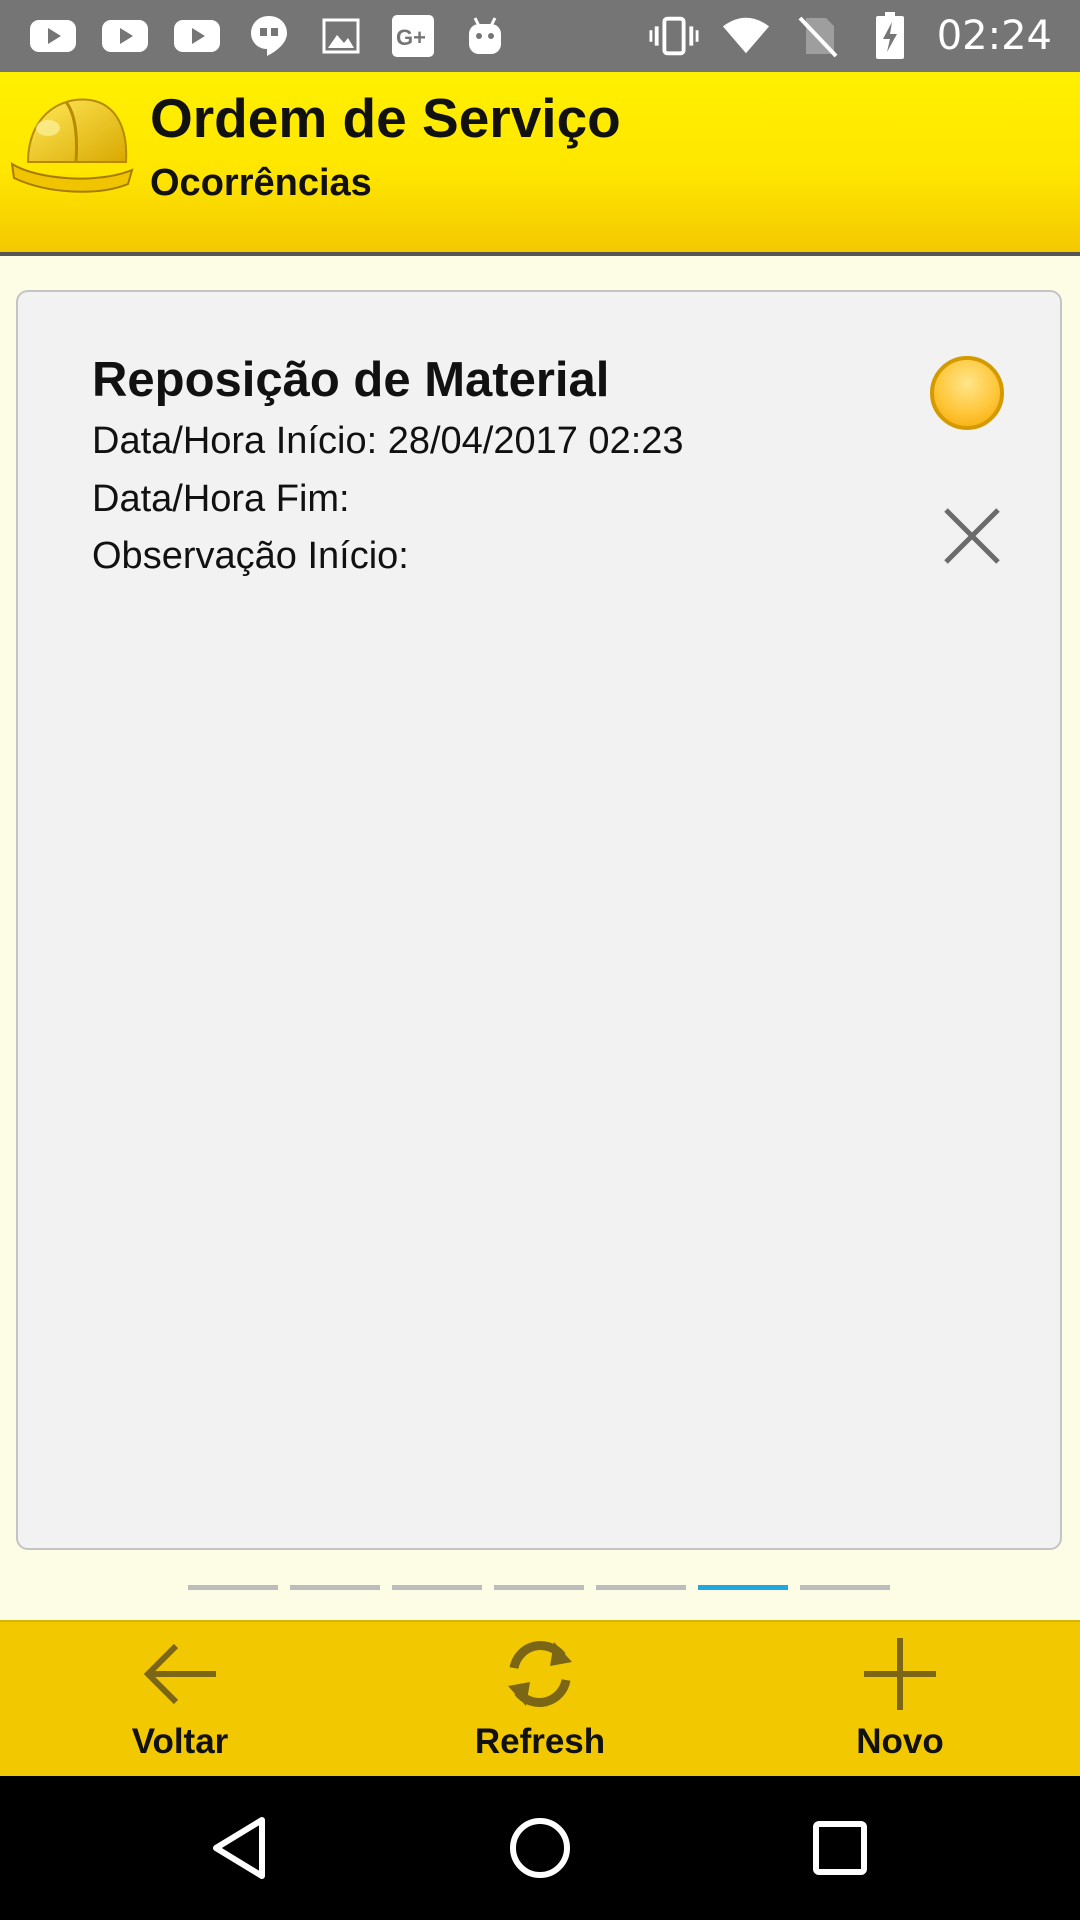 This screenshot has height=1920, width=1080. I want to click on start-observation: Observação Início:, so click(250, 556).